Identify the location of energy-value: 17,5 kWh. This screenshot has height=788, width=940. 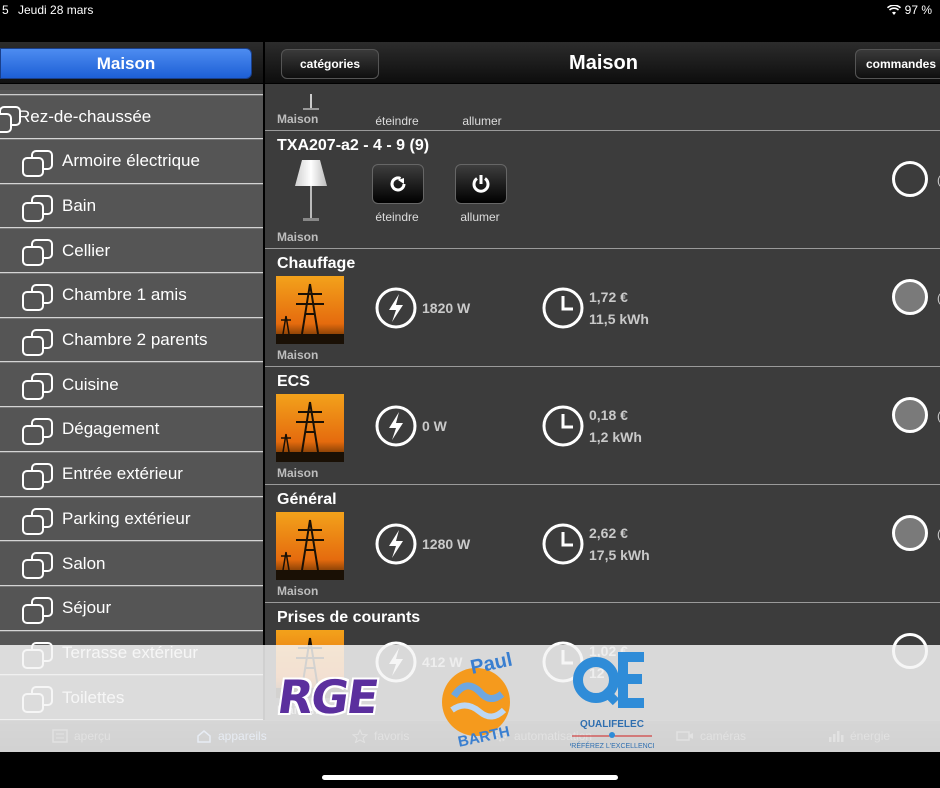
(619, 555).